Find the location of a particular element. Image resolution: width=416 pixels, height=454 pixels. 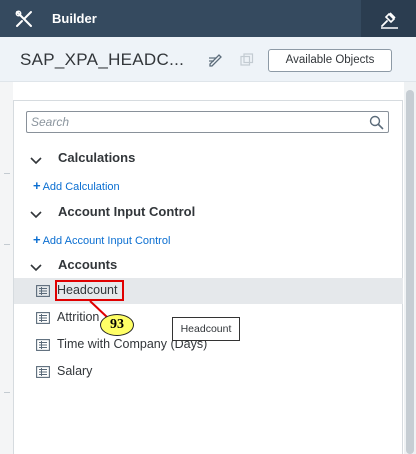

step-number-badge: 93 is located at coordinates (117, 325).